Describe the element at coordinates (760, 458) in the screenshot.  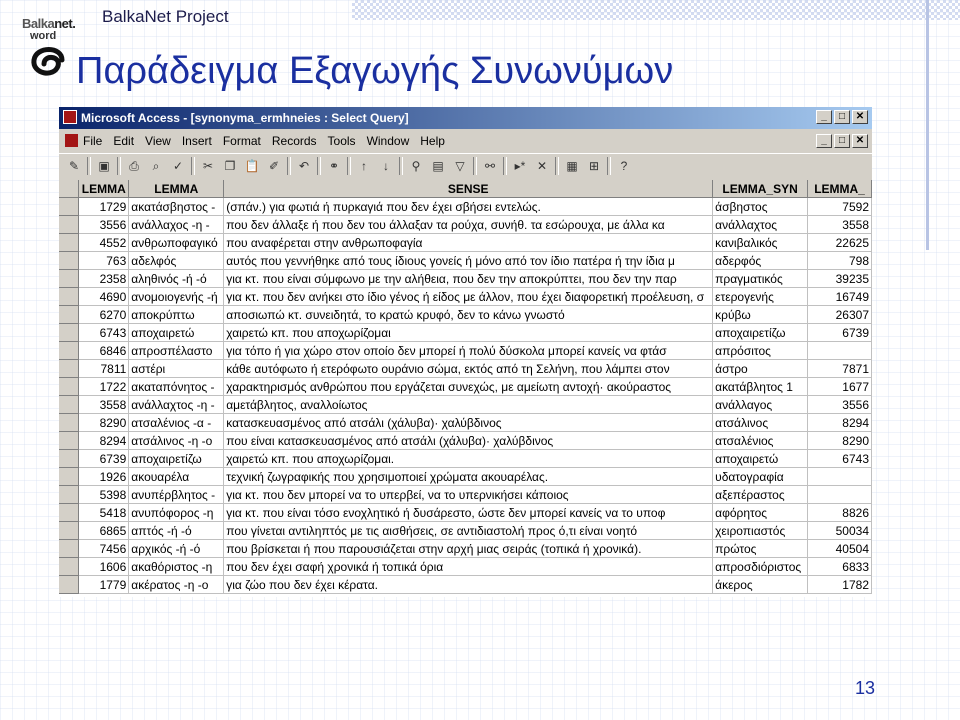
I see `table-cell: αποχαιρετώ` at that location.